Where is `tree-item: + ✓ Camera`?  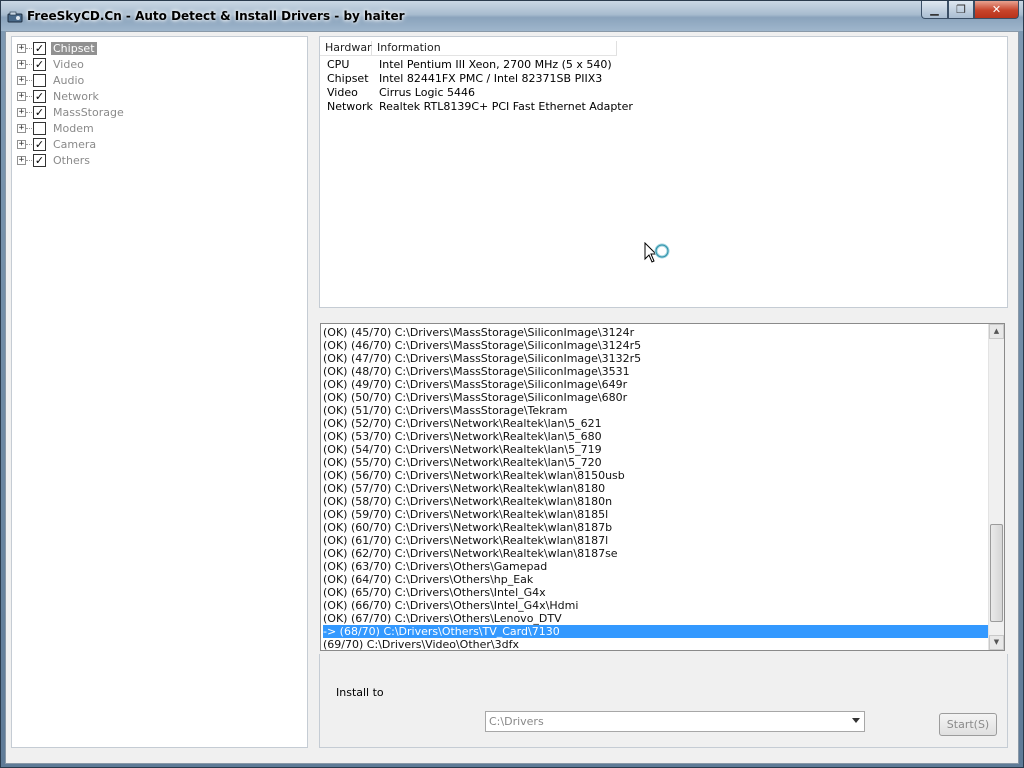 tree-item: + ✓ Camera is located at coordinates (57, 144).